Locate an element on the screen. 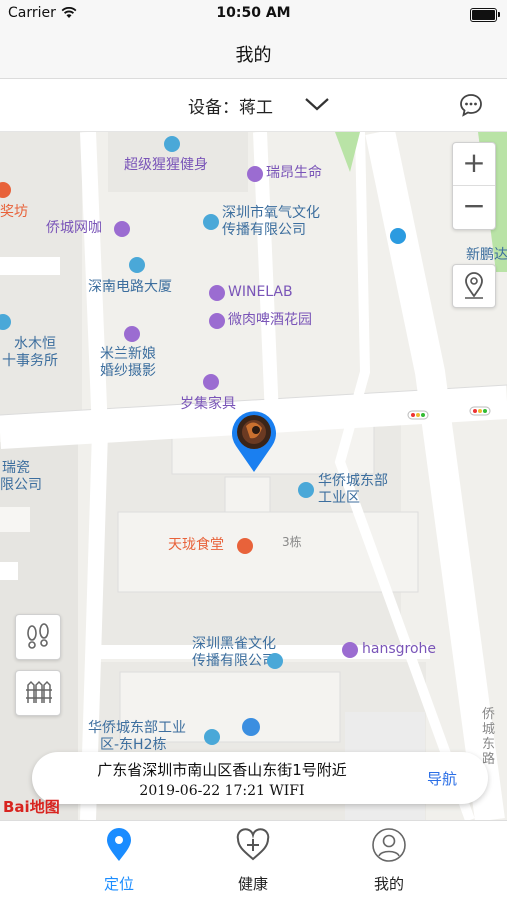 This screenshot has height=901, width=507. status-bar: Carrier 10:50 AM is located at coordinates (253, 14).